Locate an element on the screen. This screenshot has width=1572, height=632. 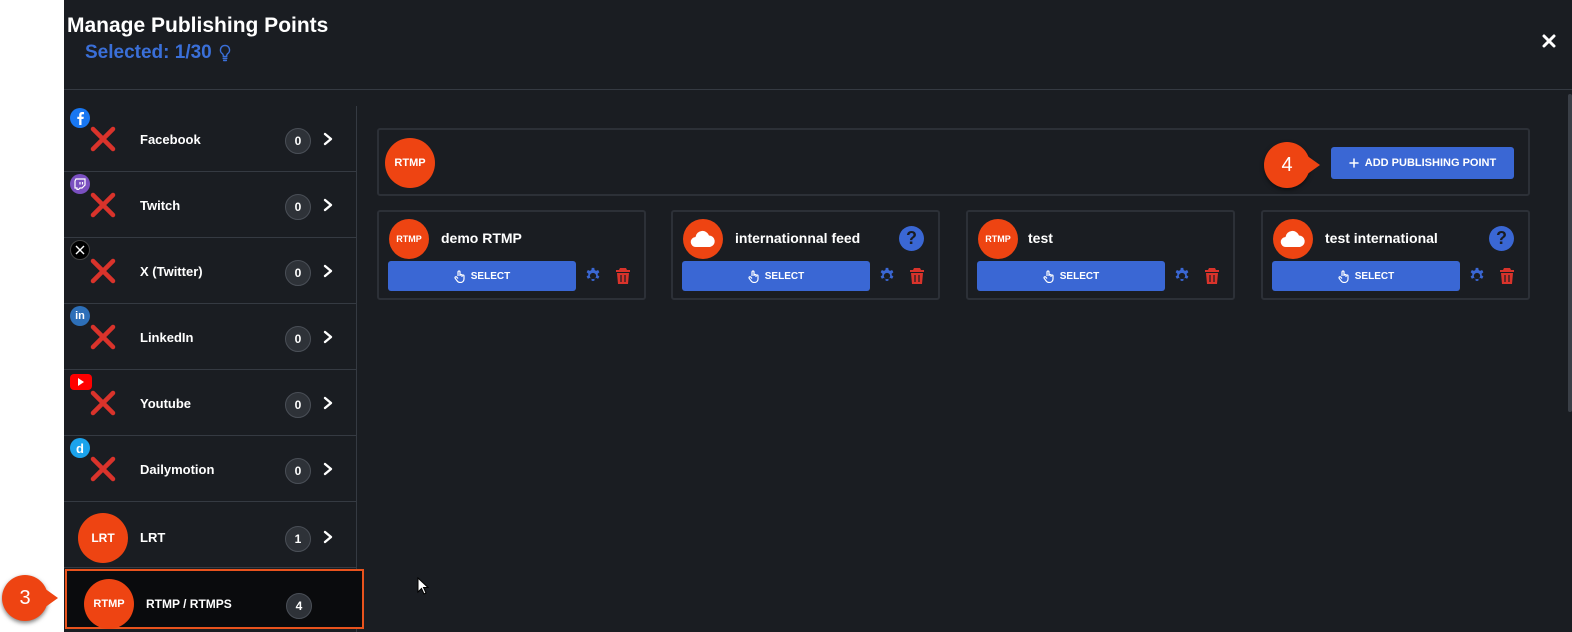
sidebar-item-facebook: Facebook 0 is located at coordinates (210, 139).